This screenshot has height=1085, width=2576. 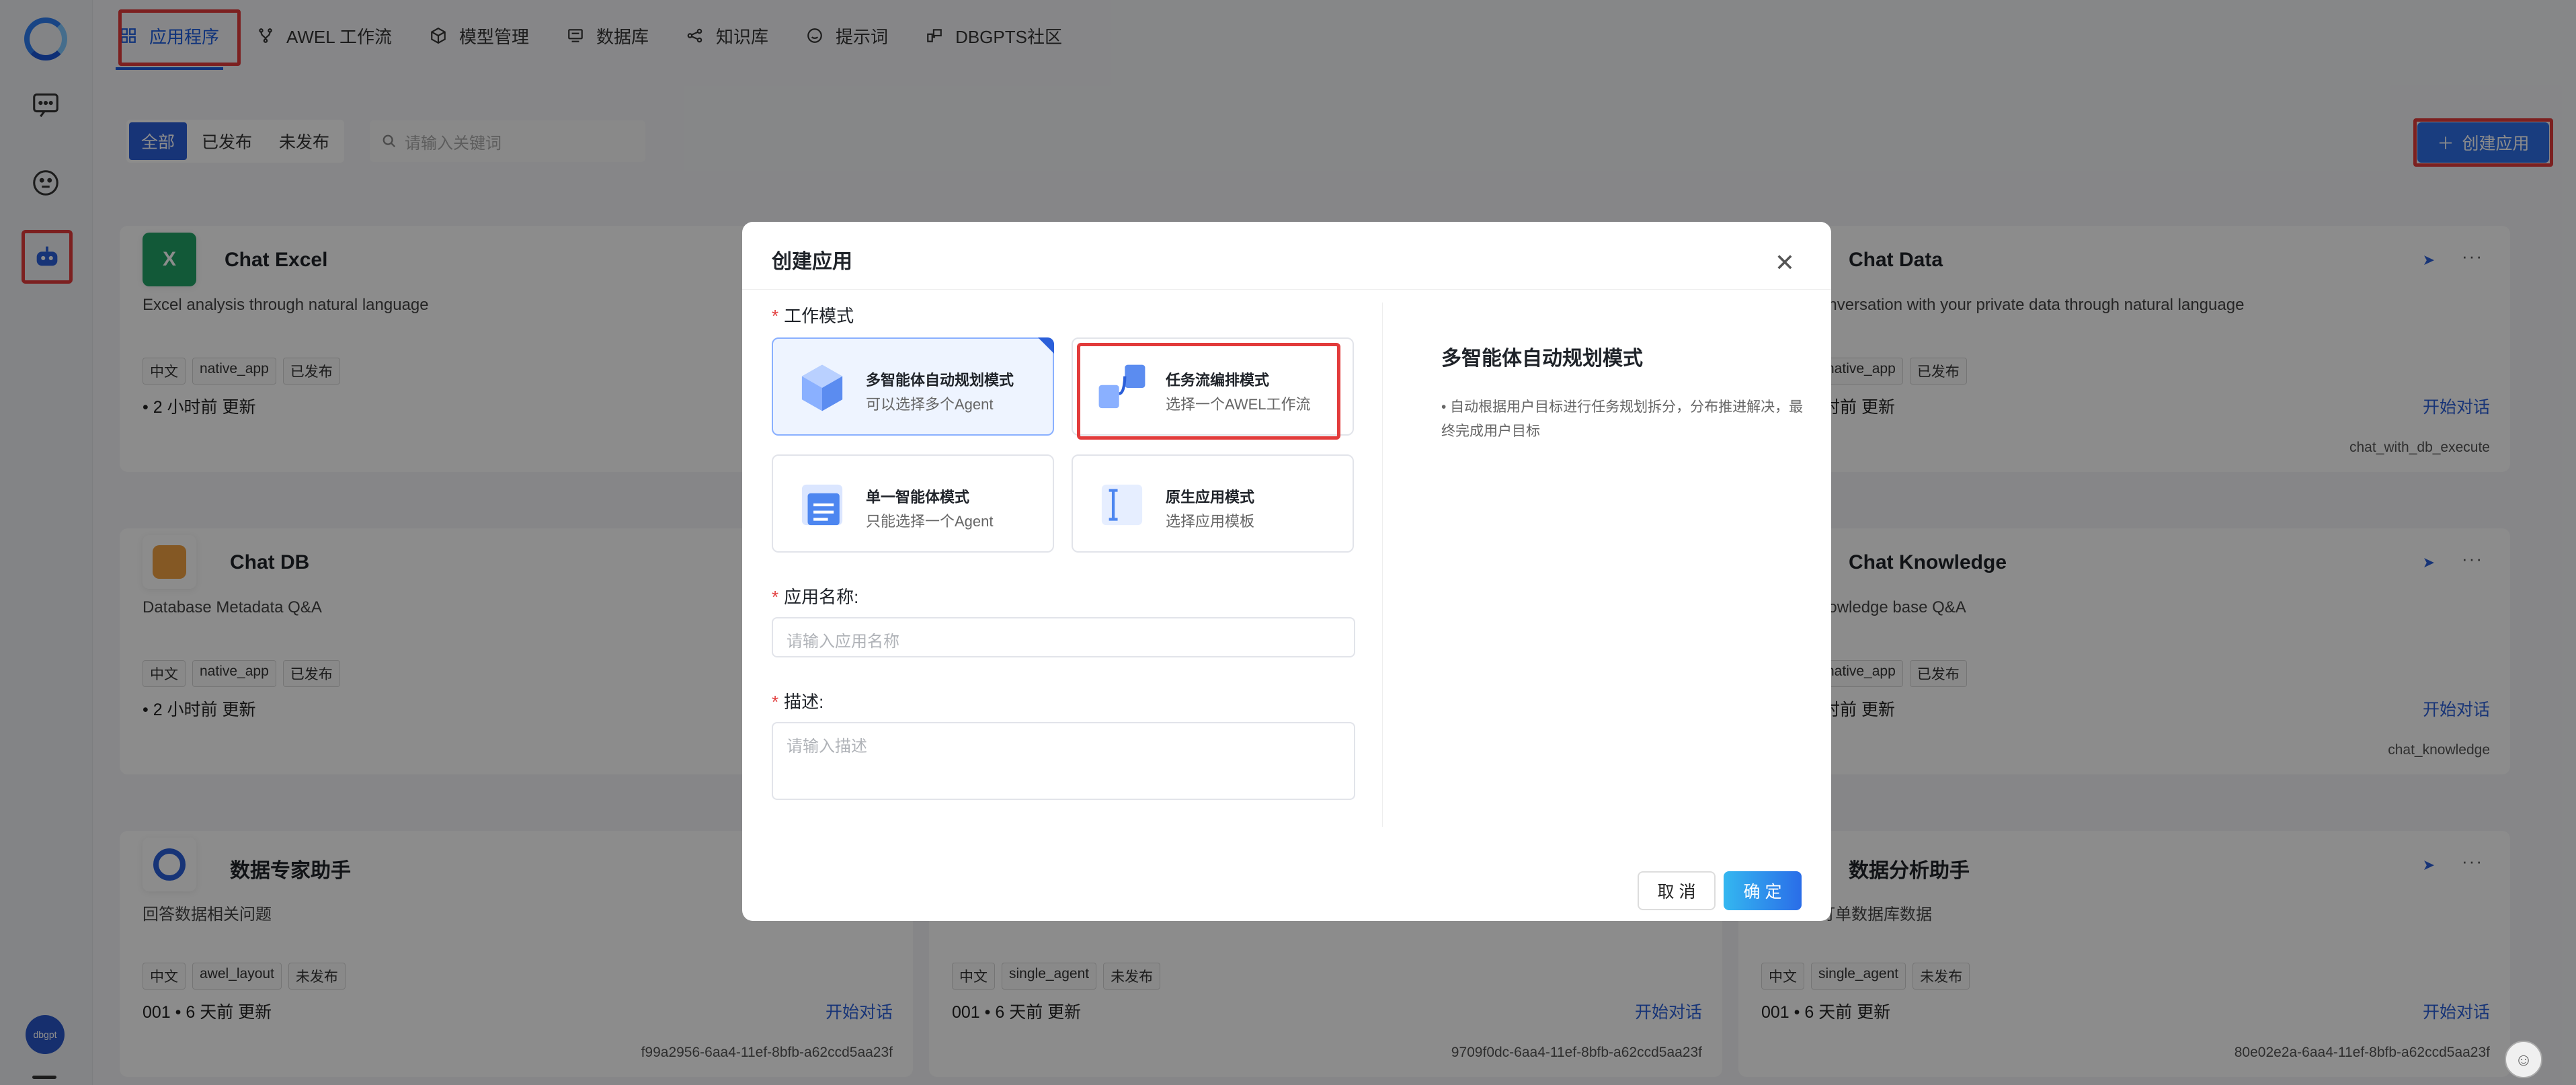 I want to click on app-name-label: * 应用名称:, so click(x=815, y=597).